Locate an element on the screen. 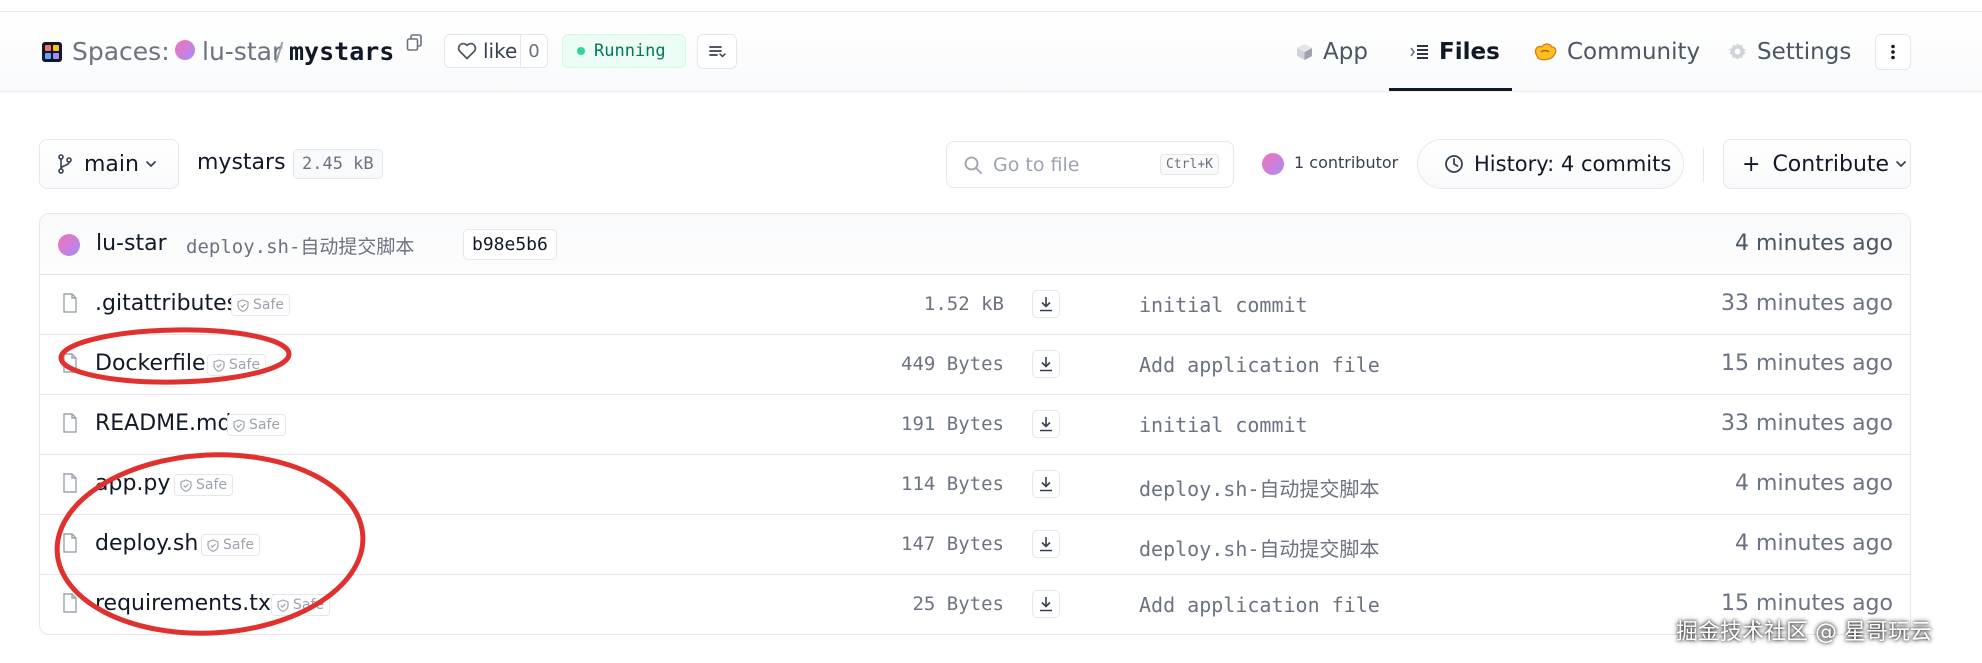 This screenshot has height=663, width=1982. go-to-file-input: Go to file Ctrl+K is located at coordinates (1090, 164).